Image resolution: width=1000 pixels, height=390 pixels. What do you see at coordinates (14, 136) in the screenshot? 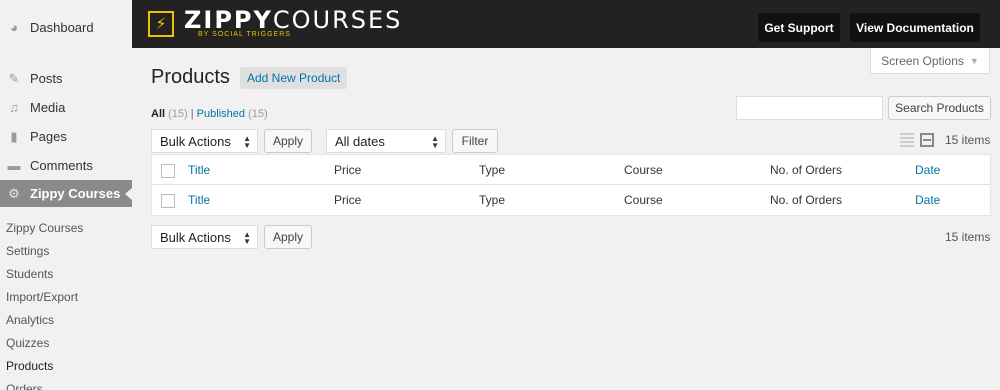
I see `pages-icon: ▮` at bounding box center [14, 136].